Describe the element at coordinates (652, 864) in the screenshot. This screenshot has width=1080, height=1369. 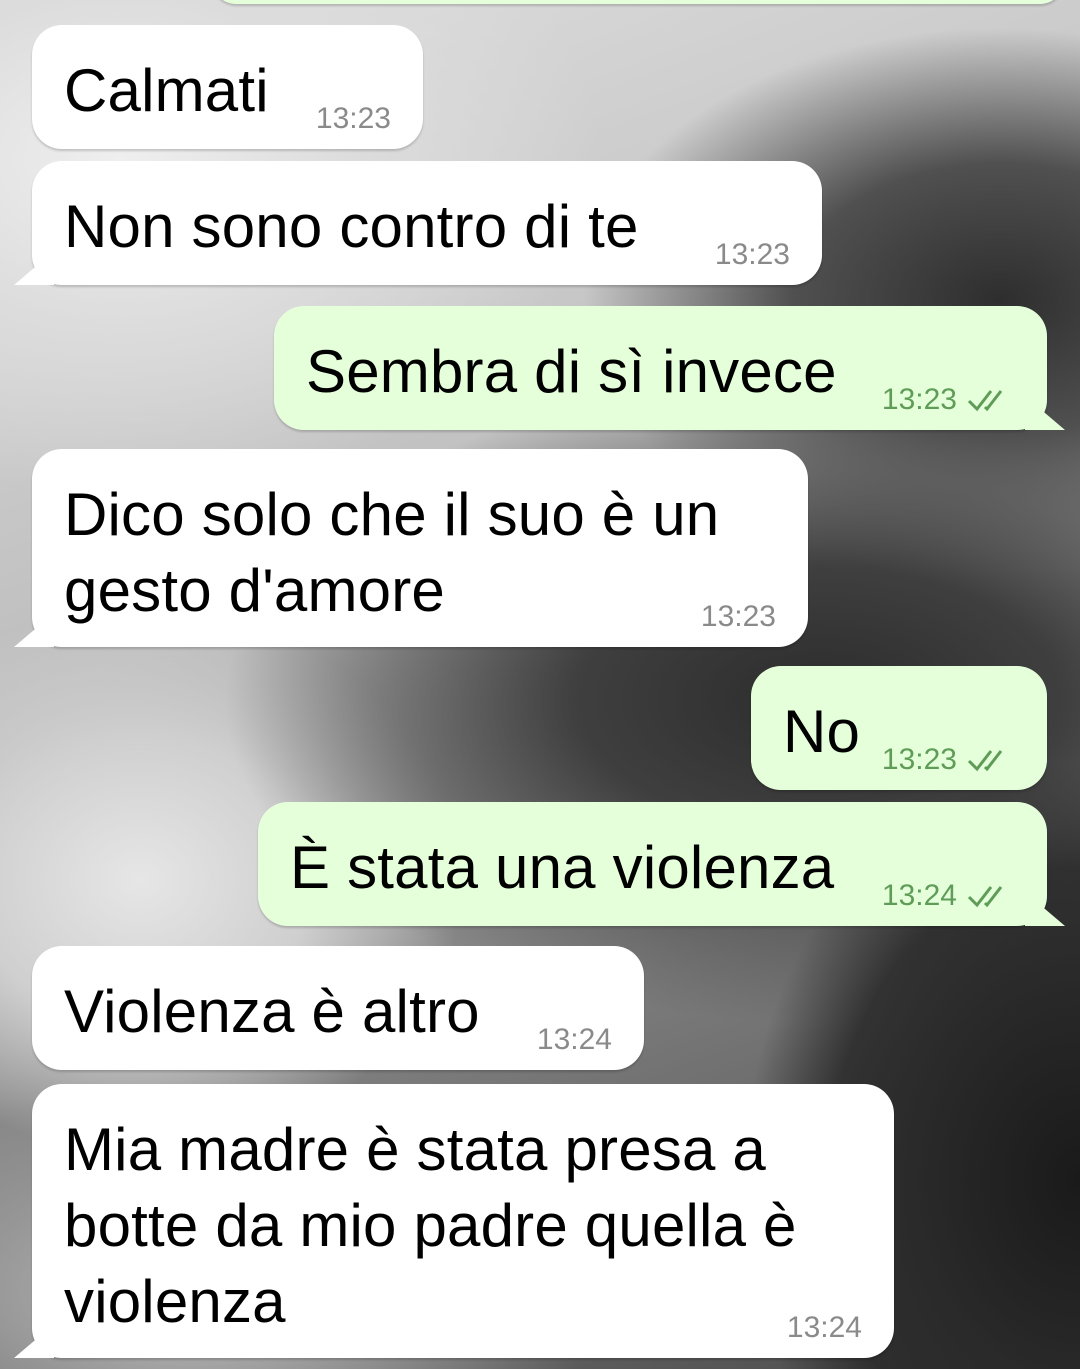
I see `outgoing-message: È stata una violenza 13:24` at that location.